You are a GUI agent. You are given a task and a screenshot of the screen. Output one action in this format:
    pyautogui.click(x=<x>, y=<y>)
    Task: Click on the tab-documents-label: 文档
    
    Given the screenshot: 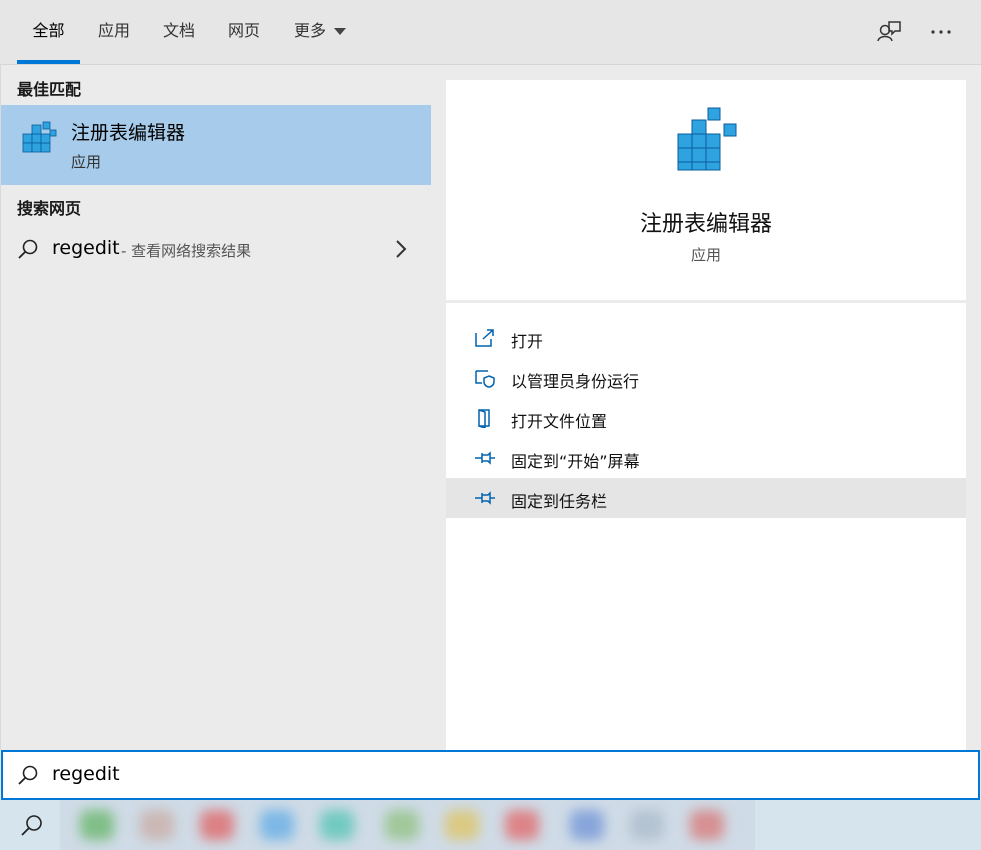 What is the action you would take?
    pyautogui.click(x=178, y=30)
    